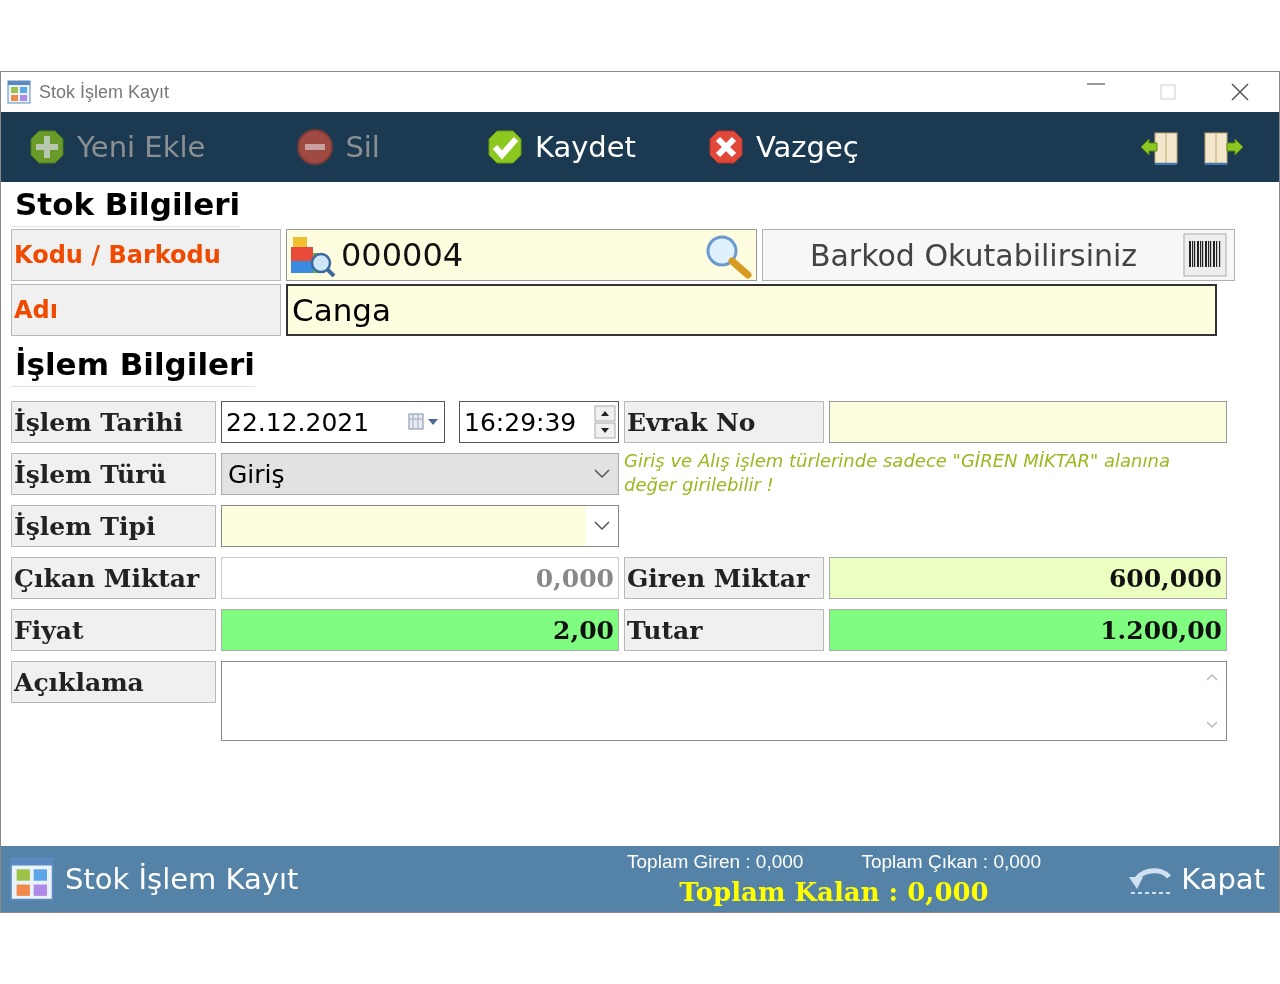 This screenshot has width=1280, height=984. I want to click on code-field: 000004, so click(521, 255).